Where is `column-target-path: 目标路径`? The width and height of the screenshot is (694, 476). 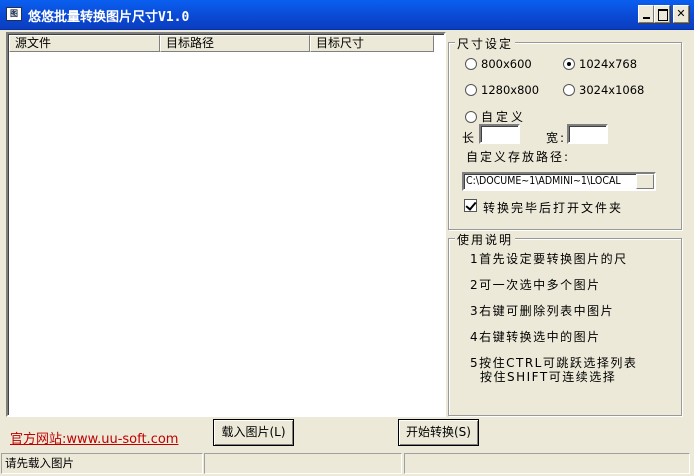 column-target-path: 目标路径 is located at coordinates (235, 43).